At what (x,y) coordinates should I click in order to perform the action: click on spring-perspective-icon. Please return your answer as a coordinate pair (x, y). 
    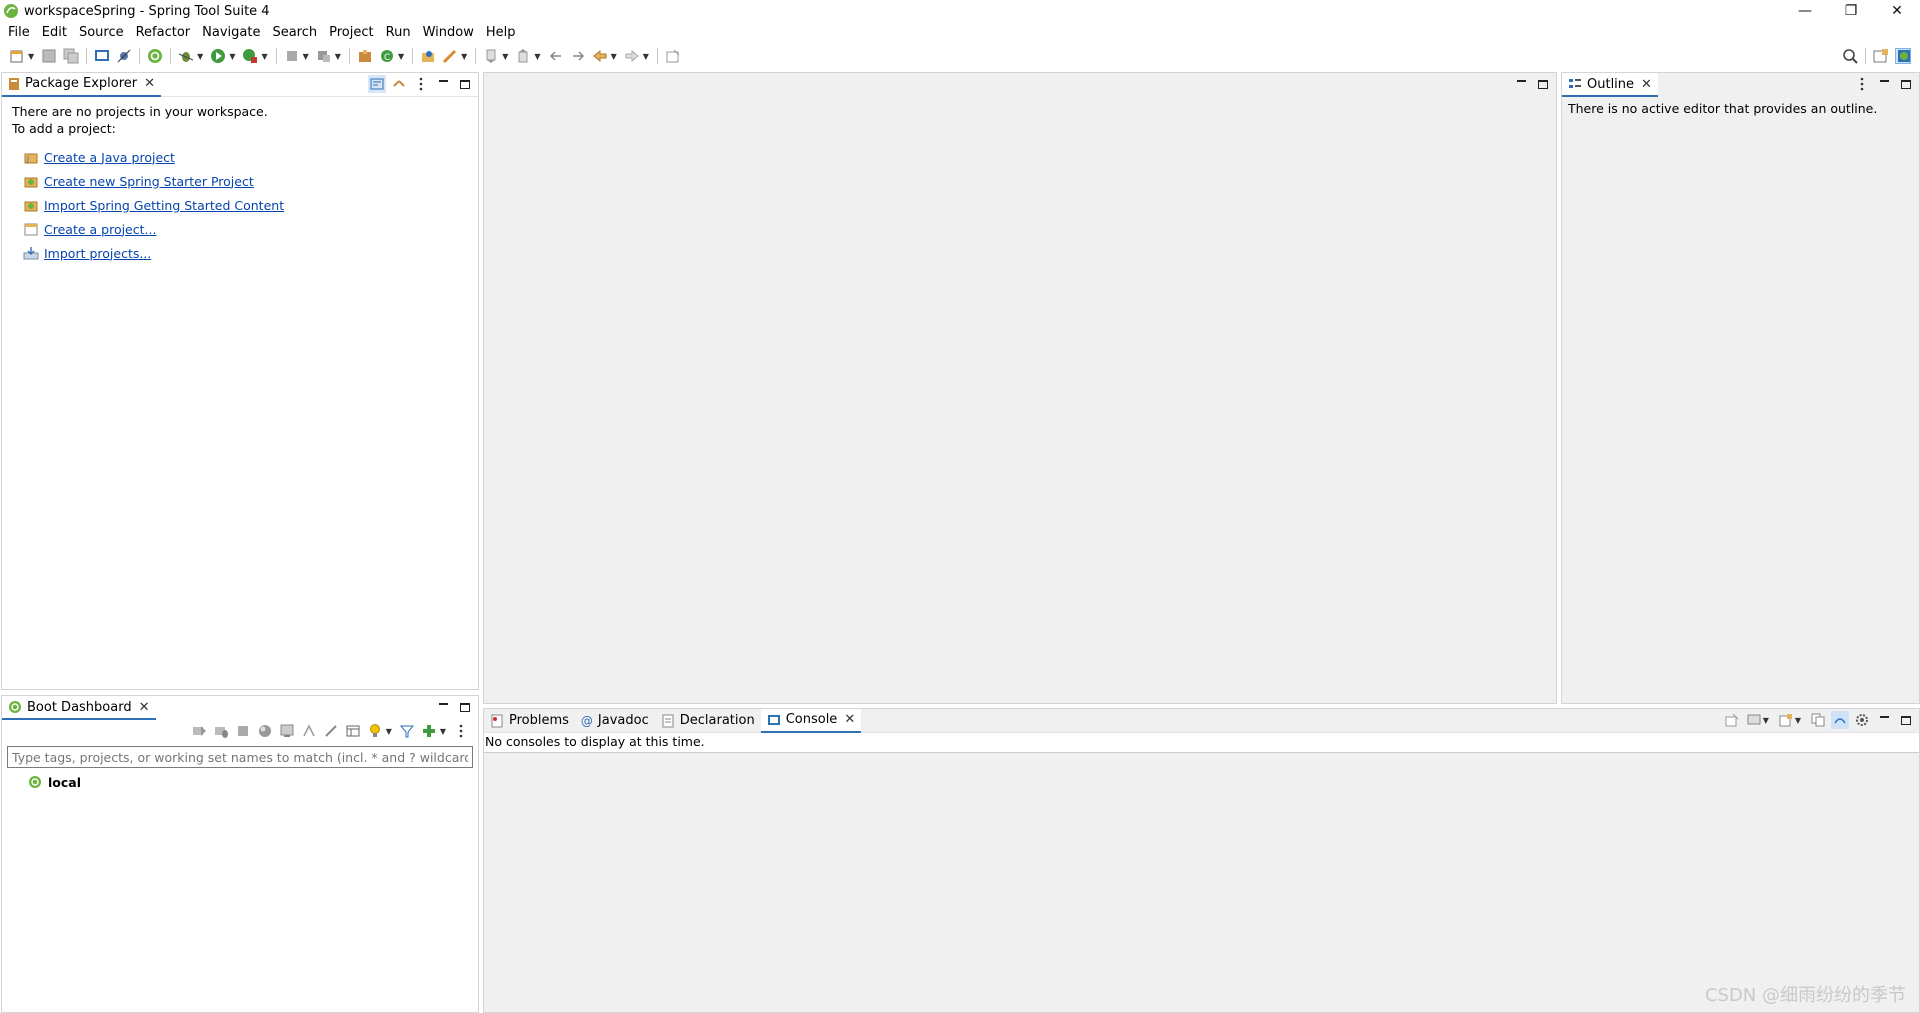
    Looking at the image, I should click on (1903, 56).